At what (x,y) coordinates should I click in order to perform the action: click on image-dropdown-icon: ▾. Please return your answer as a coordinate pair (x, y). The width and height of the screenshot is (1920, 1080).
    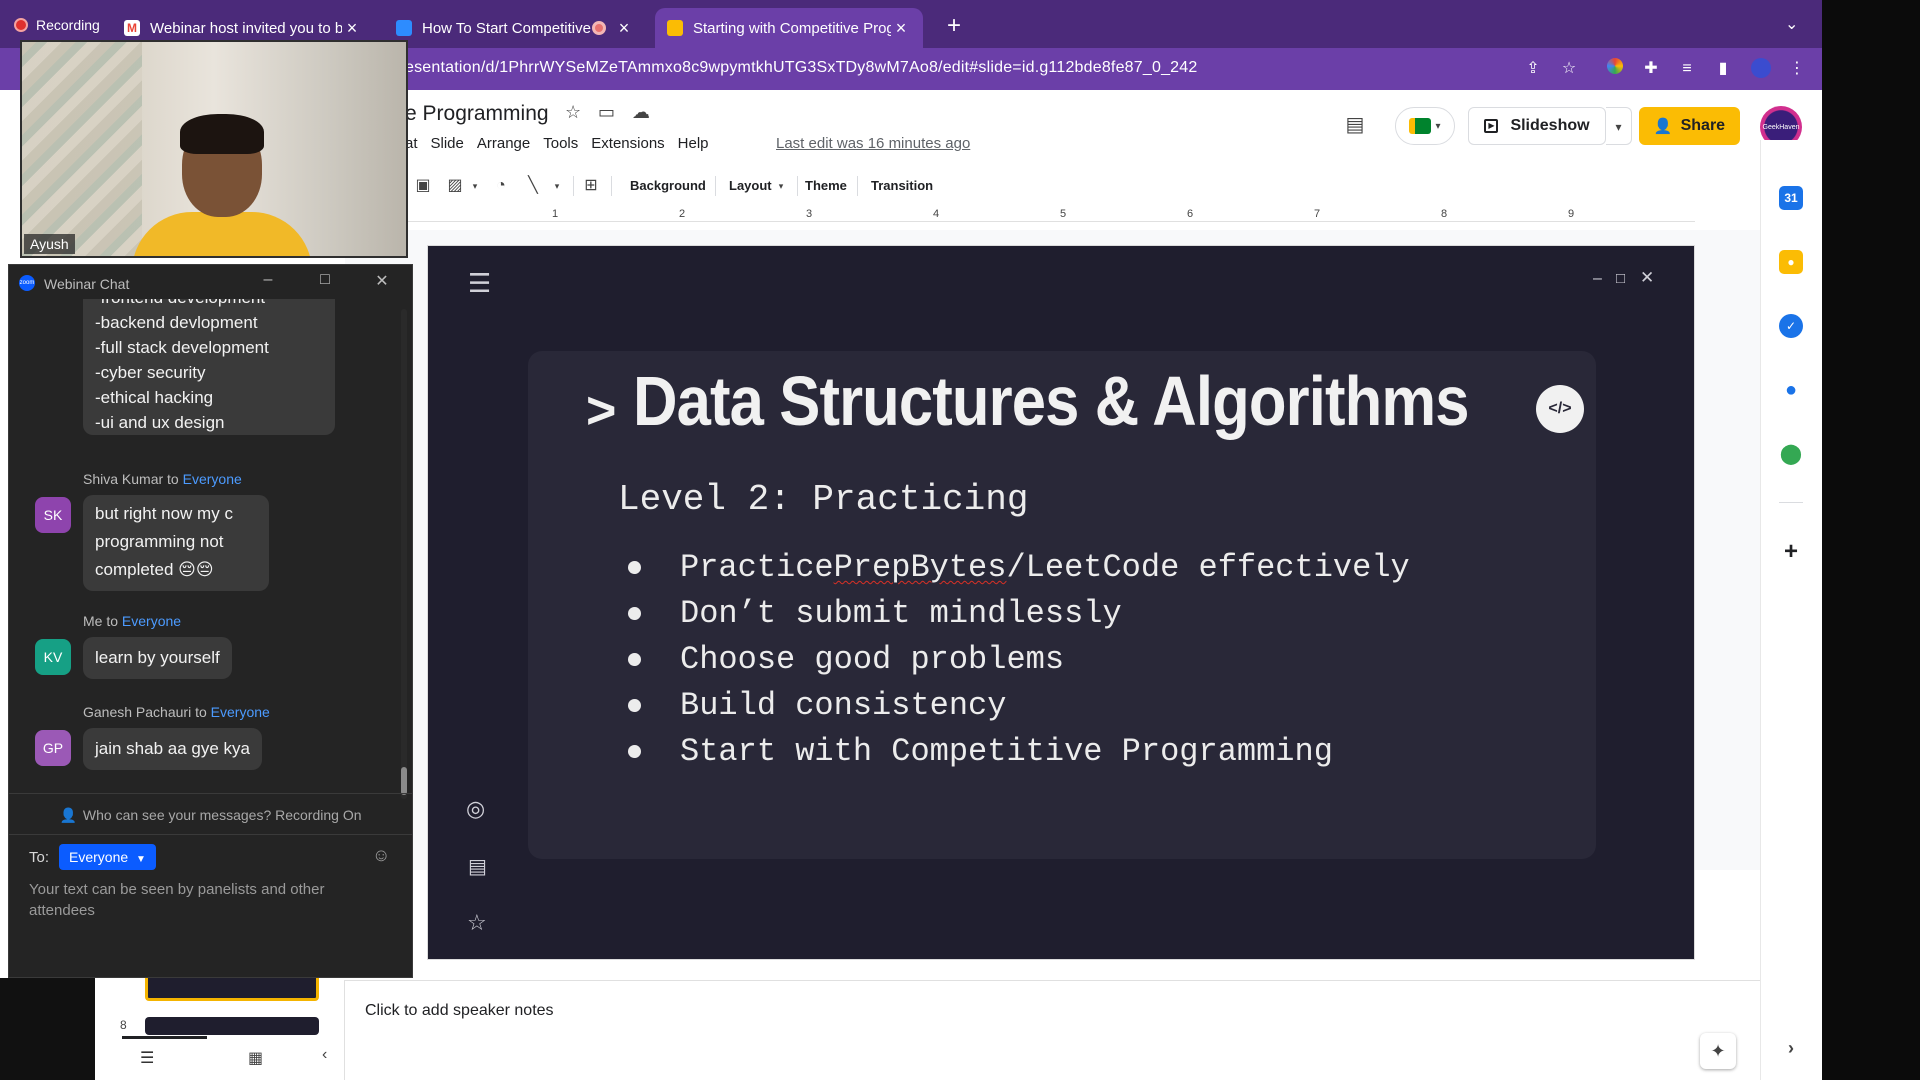
    Looking at the image, I should click on (475, 186).